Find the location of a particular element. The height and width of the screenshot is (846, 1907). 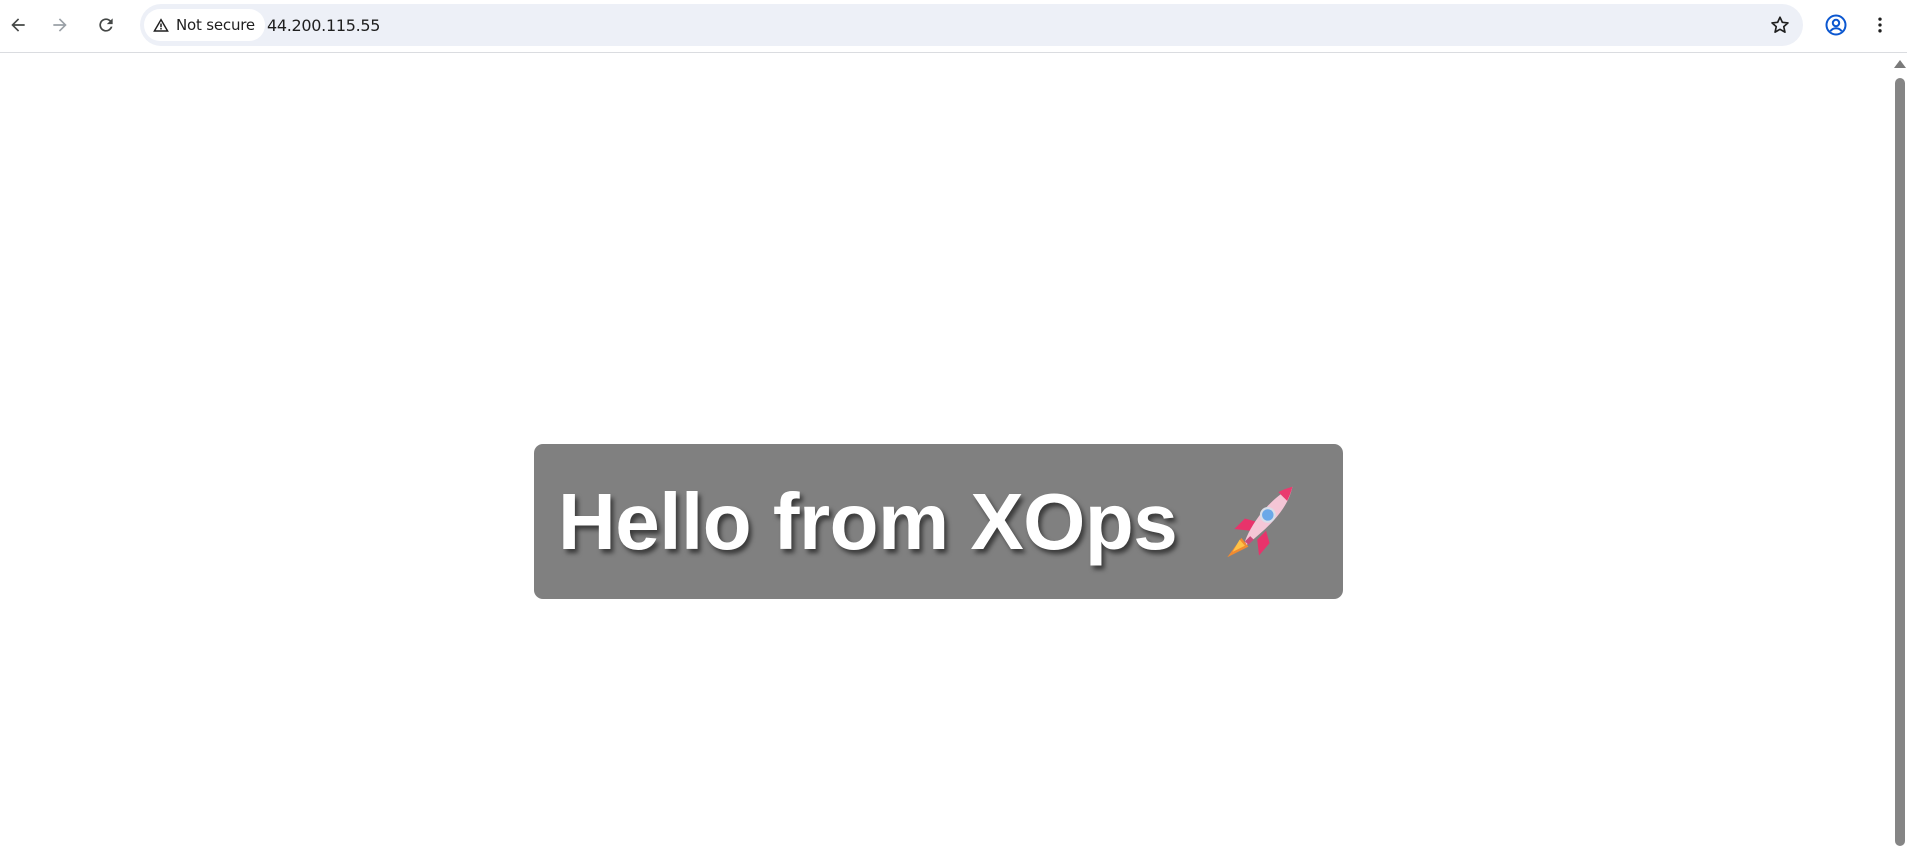

security-label: Not secure is located at coordinates (215, 25).